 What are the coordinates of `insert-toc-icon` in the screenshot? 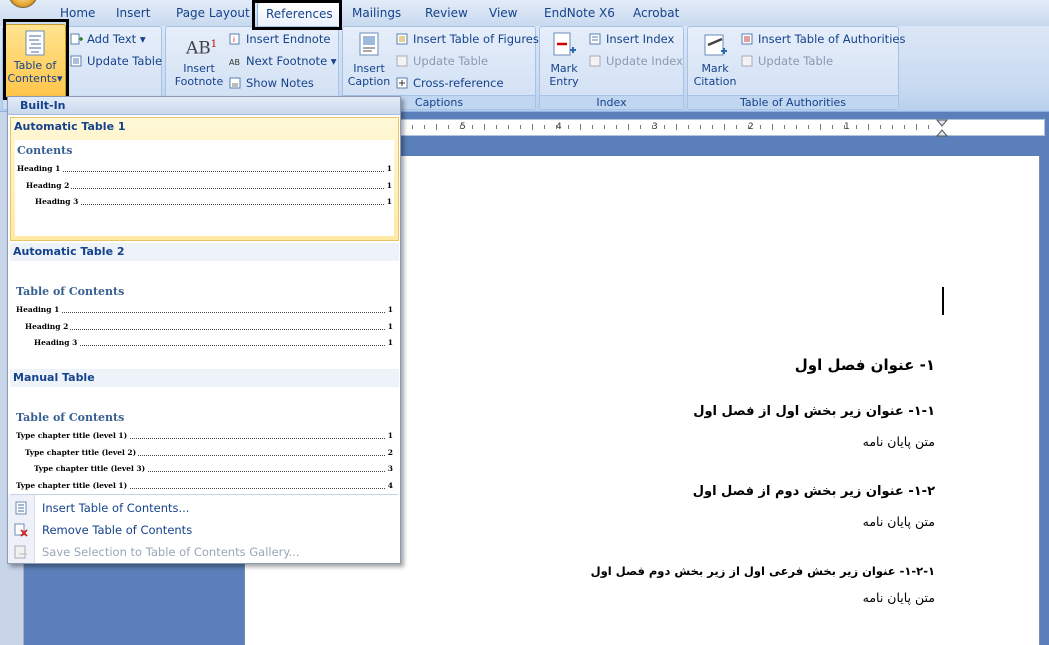 It's located at (21, 508).